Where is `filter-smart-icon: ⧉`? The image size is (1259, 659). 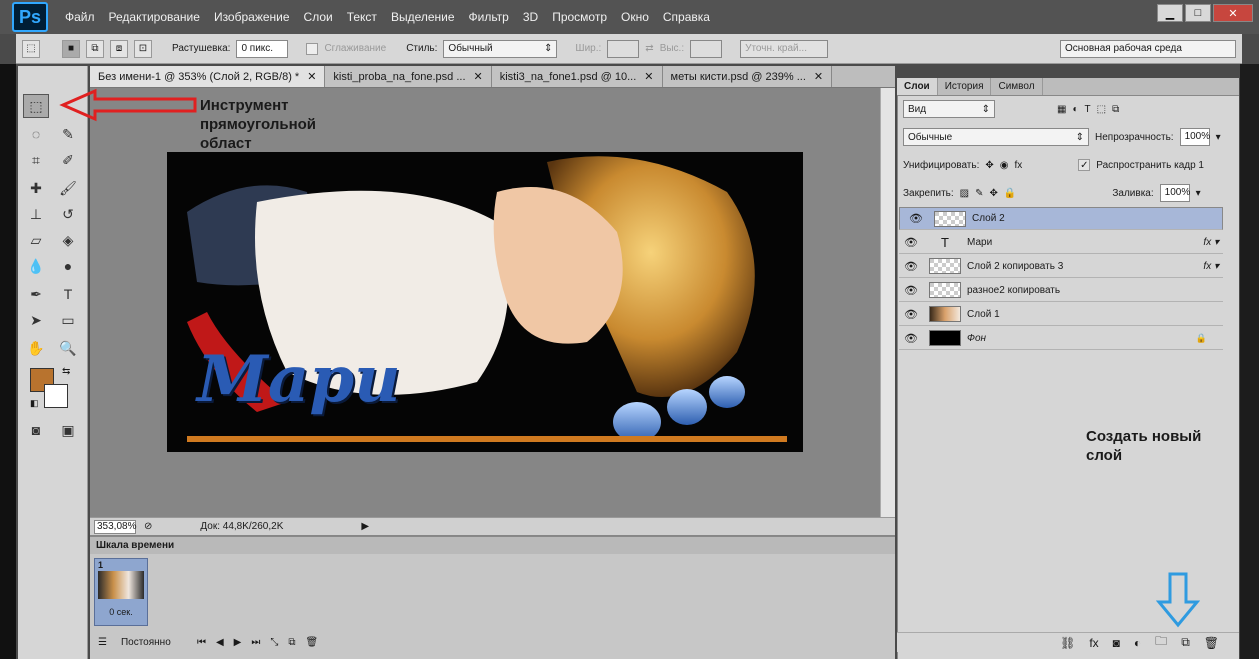
filter-smart-icon: ⧉ is located at coordinates (1115, 109).